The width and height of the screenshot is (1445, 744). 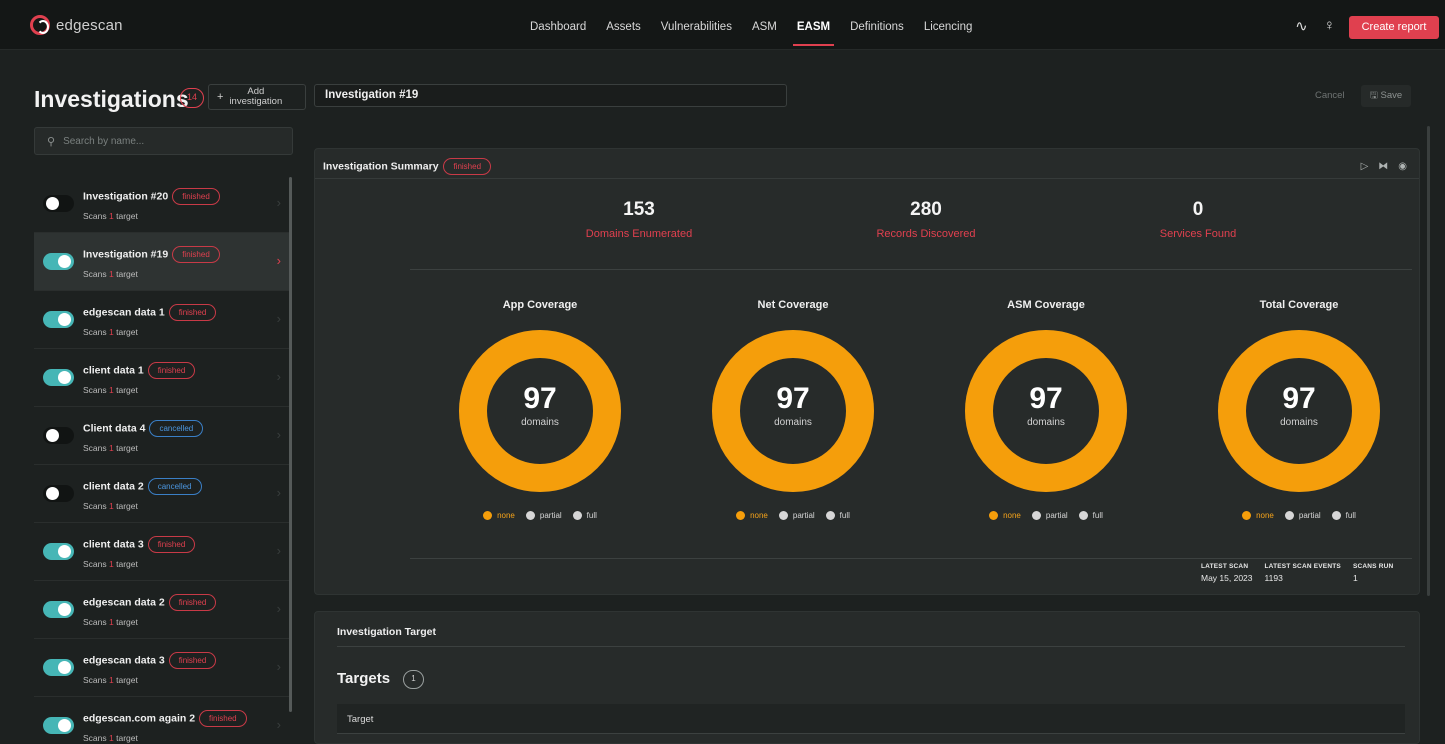 What do you see at coordinates (168, 141) in the screenshot?
I see `search-input` at bounding box center [168, 141].